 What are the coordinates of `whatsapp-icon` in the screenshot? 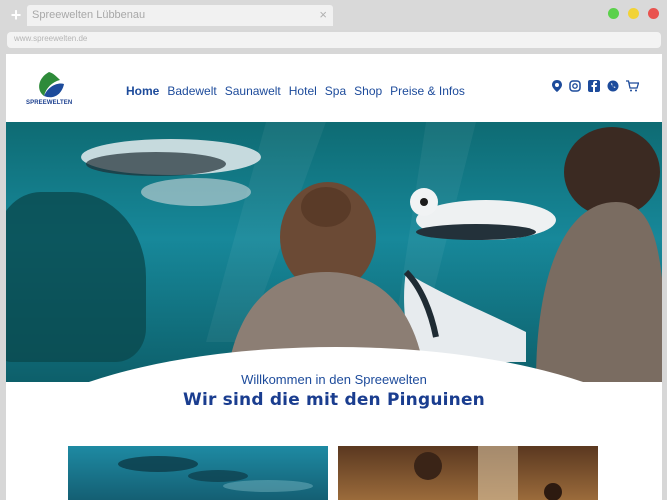 It's located at (613, 86).